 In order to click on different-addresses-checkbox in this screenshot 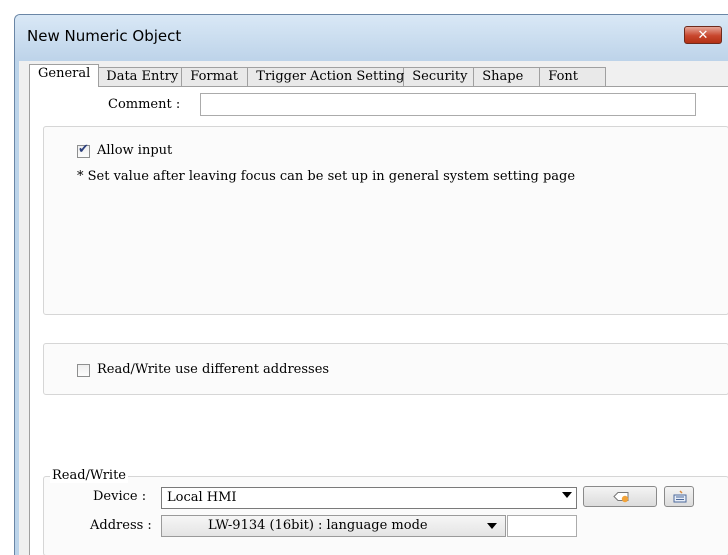, I will do `click(83, 370)`.